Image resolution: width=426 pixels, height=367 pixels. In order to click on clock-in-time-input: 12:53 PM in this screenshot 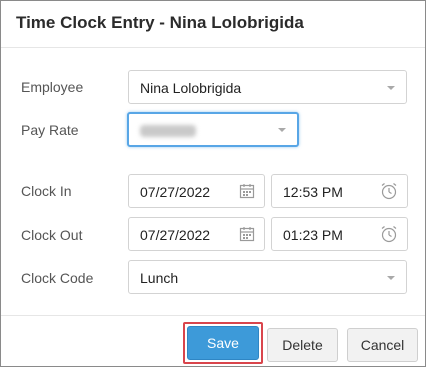, I will do `click(339, 191)`.